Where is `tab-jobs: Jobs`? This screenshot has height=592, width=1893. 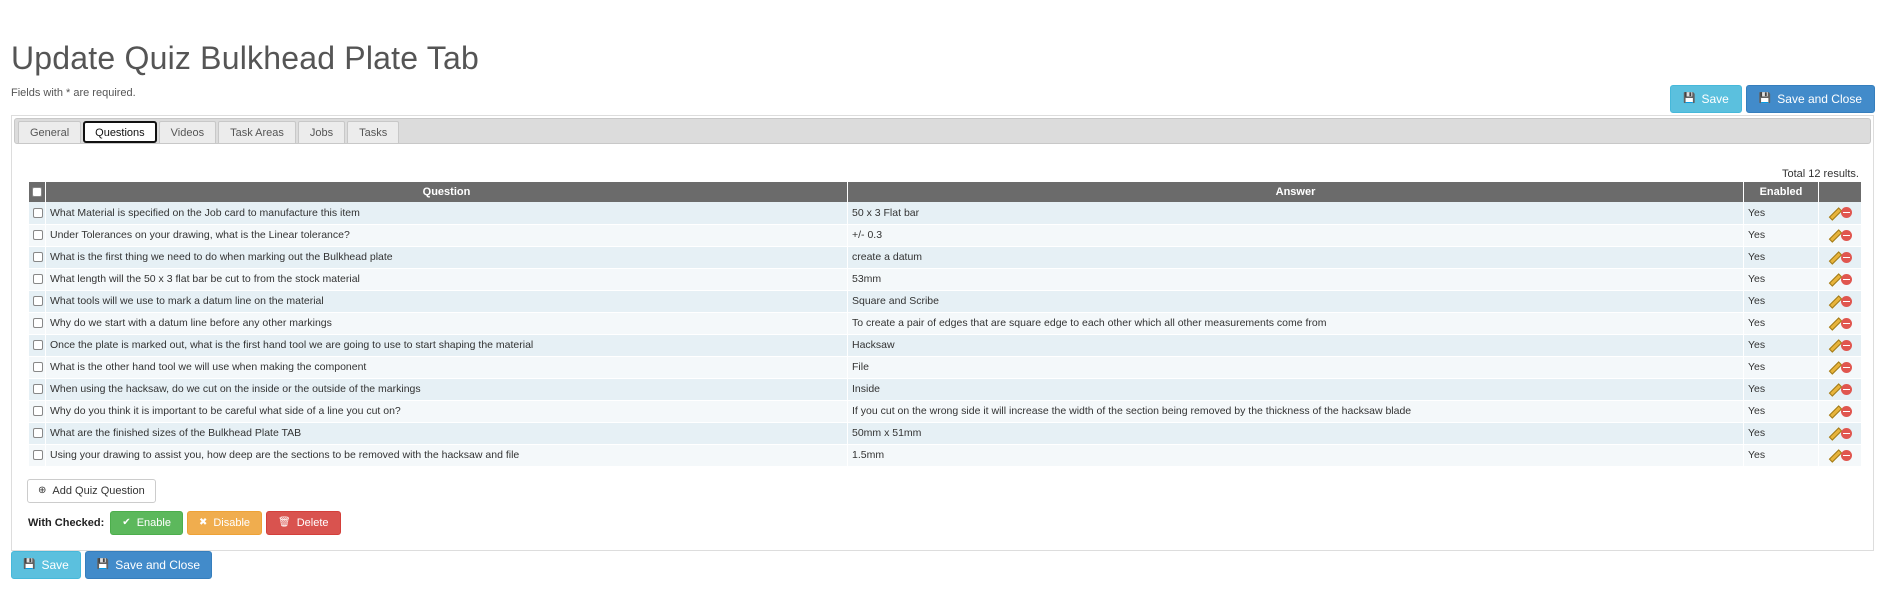 tab-jobs: Jobs is located at coordinates (321, 132).